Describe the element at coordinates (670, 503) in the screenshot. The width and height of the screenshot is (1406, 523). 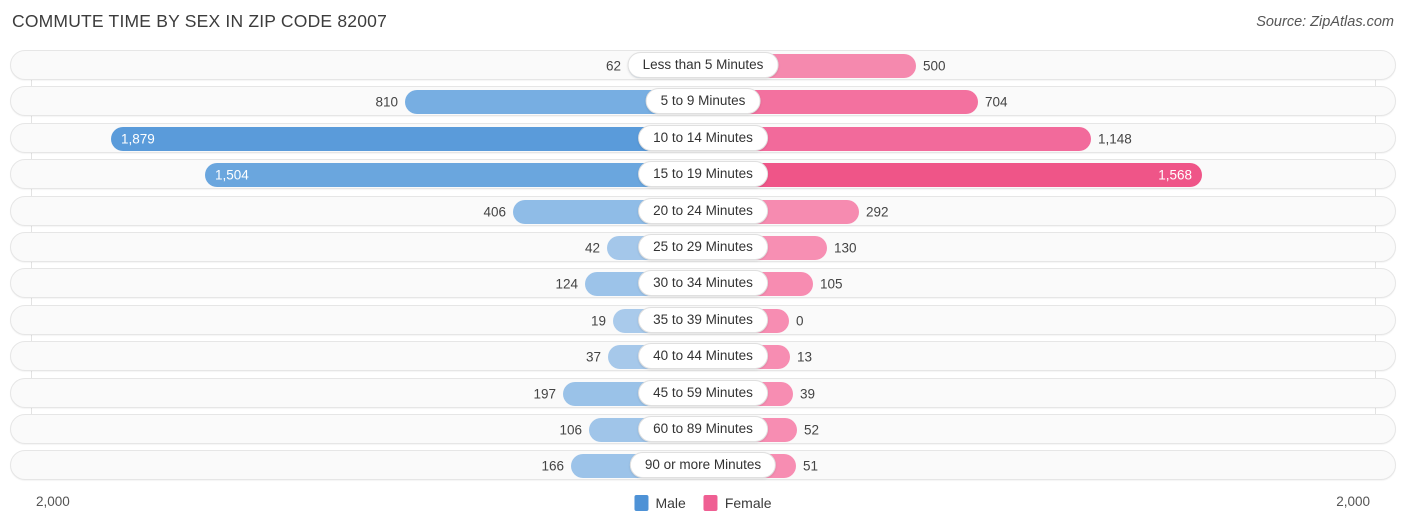
I see `legend-label-male: Male` at that location.